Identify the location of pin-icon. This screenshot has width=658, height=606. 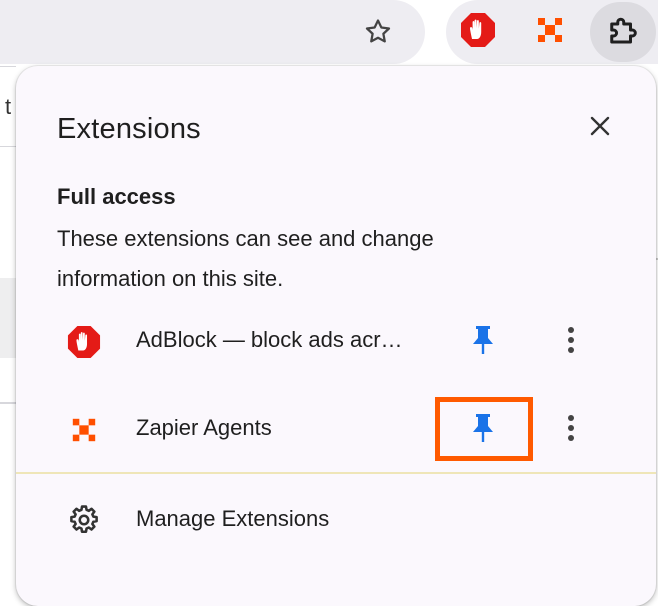
(483, 342).